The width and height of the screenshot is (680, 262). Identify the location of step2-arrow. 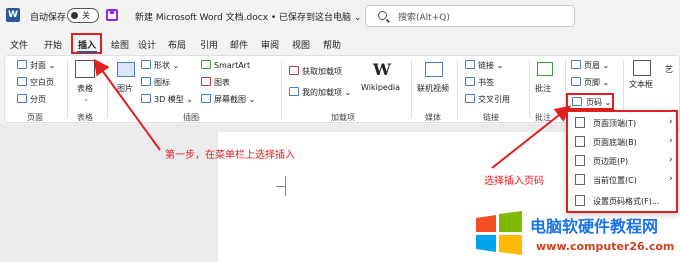
(531, 137).